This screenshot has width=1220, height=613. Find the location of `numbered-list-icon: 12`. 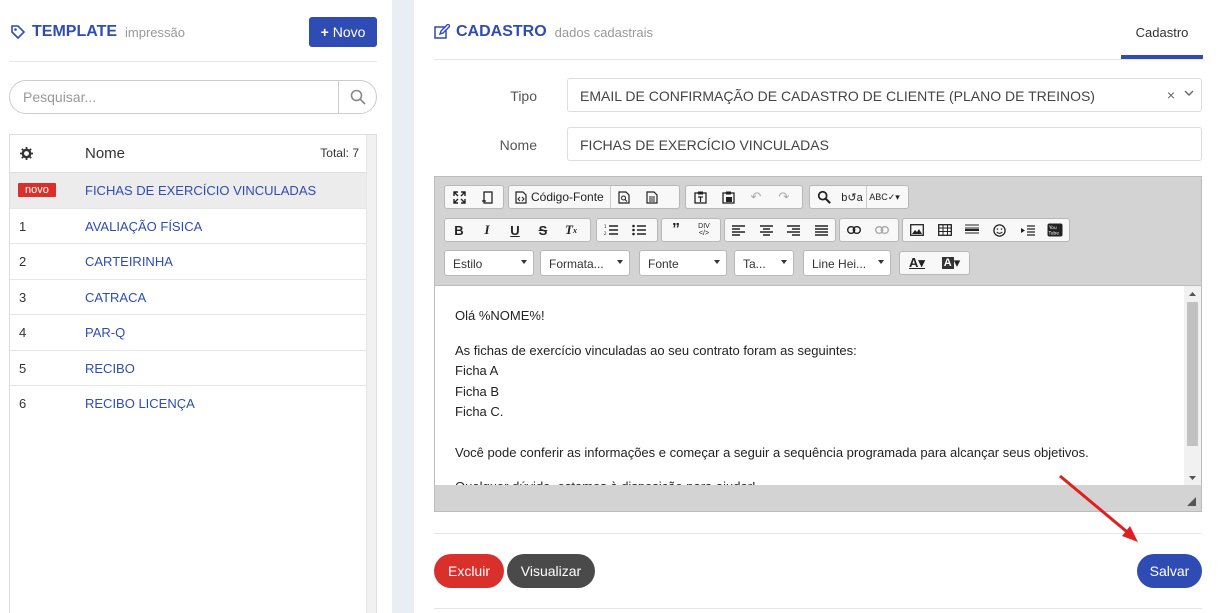

numbered-list-icon: 12 is located at coordinates (611, 230).